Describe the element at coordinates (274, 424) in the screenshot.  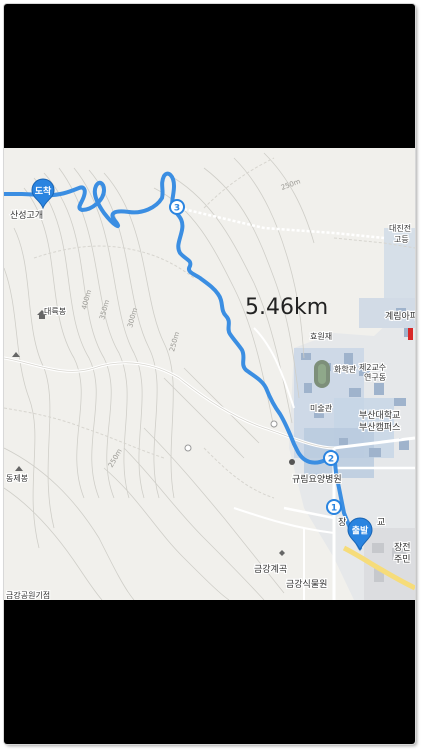
I see `junction-icon` at that location.